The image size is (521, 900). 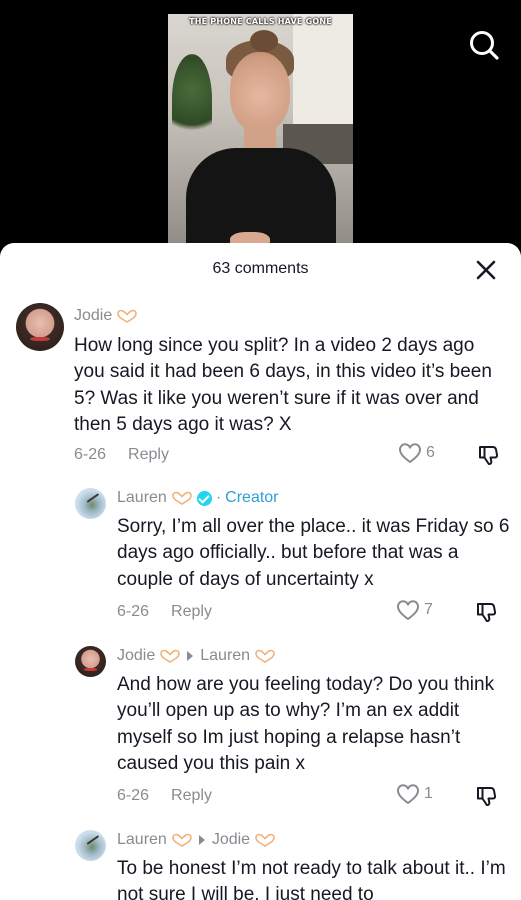 What do you see at coordinates (196, 840) in the screenshot?
I see `comment-author-row: Lauren Jodie` at bounding box center [196, 840].